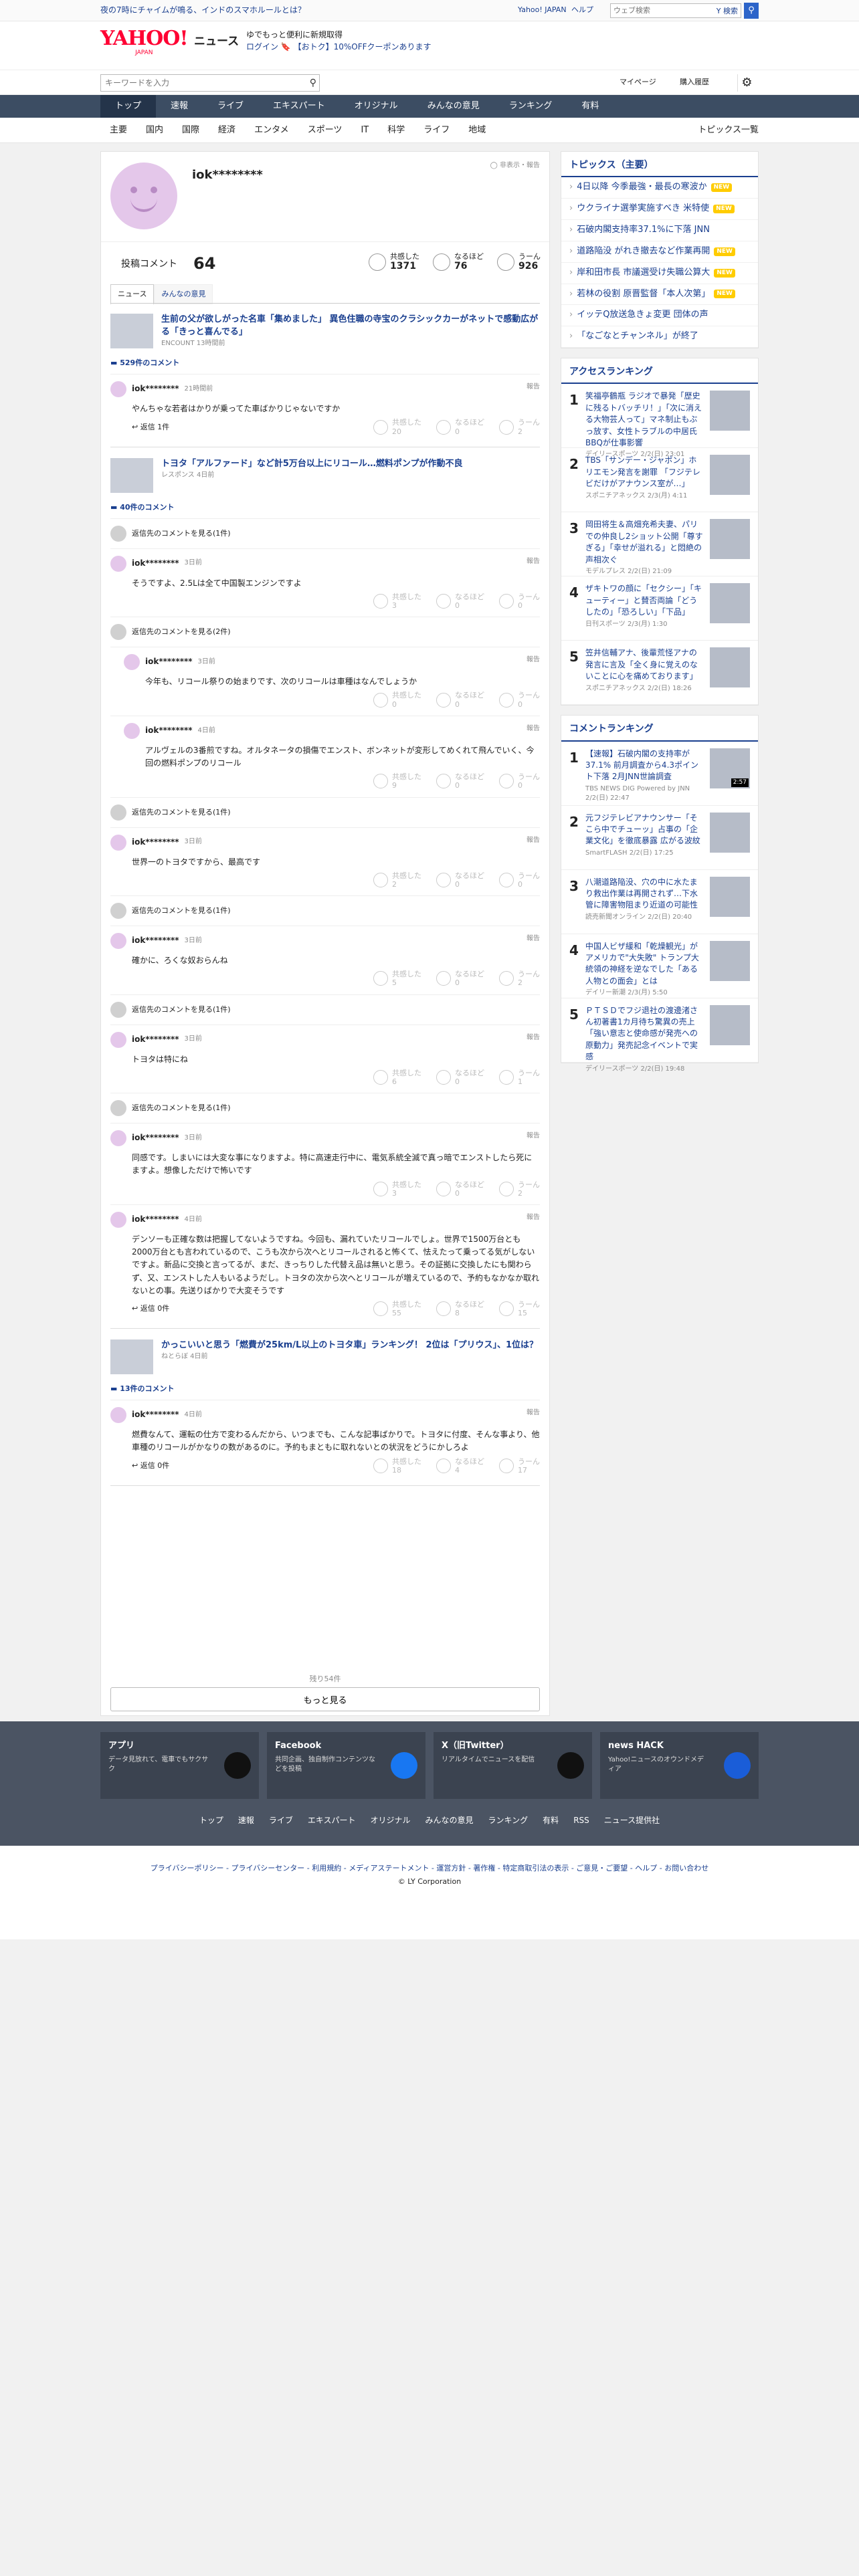 Image resolution: width=859 pixels, height=2576 pixels. I want to click on yahoo-japan-link: Yahoo! JAPAN, so click(542, 10).